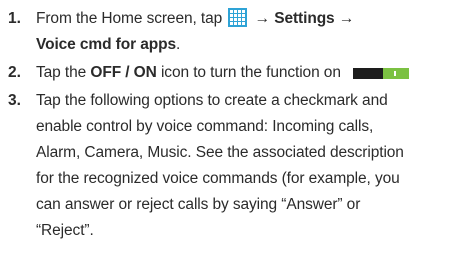 The image size is (466, 270). I want to click on step-1-text: From the Home screen, tap, so click(129, 18).